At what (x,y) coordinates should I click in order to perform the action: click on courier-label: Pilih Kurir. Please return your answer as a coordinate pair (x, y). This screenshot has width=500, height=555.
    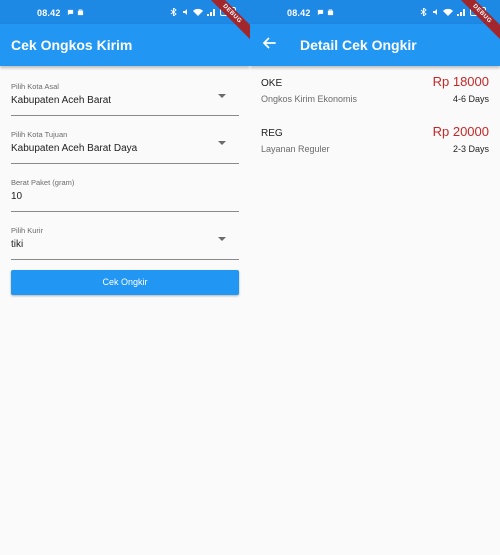
    Looking at the image, I should click on (27, 230).